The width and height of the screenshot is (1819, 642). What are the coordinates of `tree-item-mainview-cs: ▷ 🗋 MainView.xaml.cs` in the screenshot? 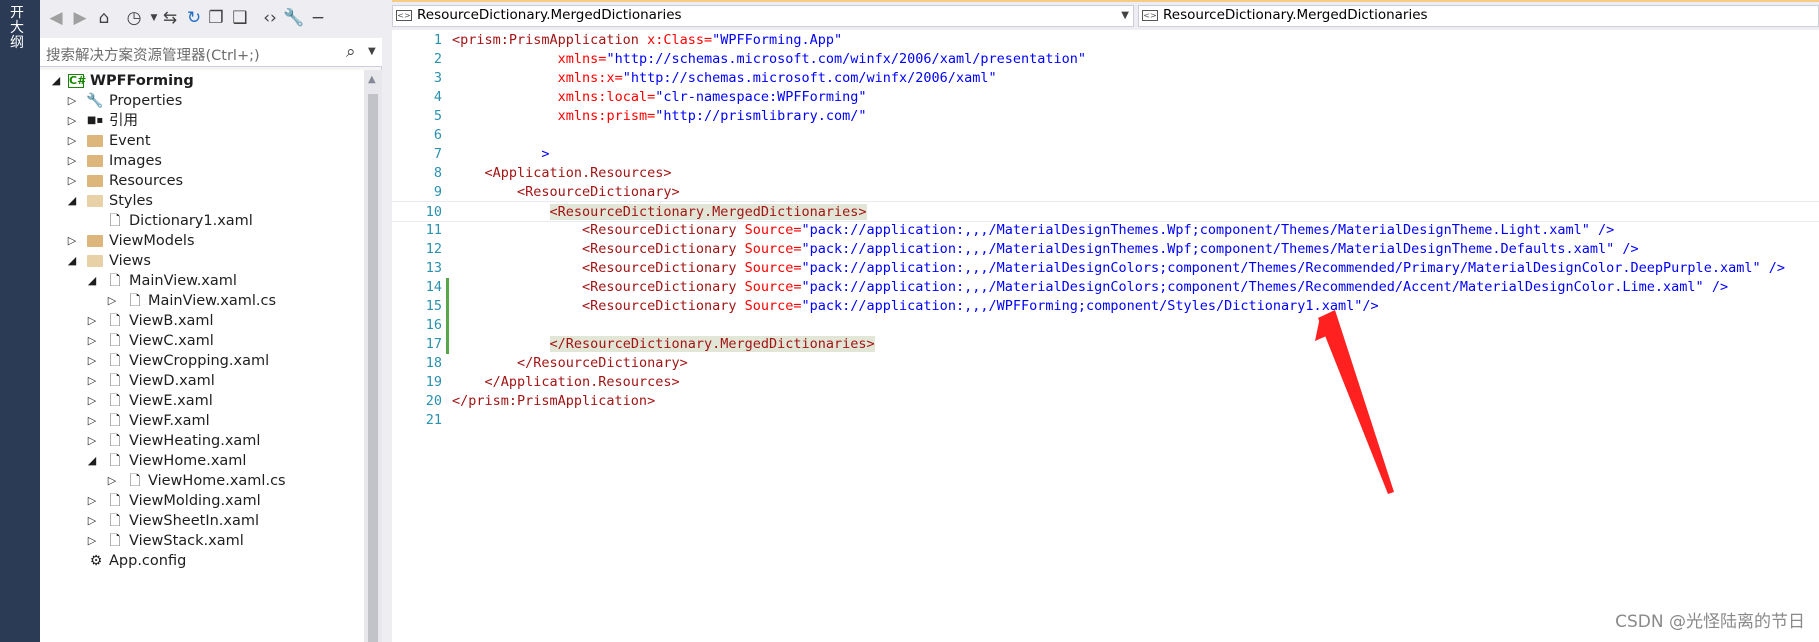 It's located at (202, 301).